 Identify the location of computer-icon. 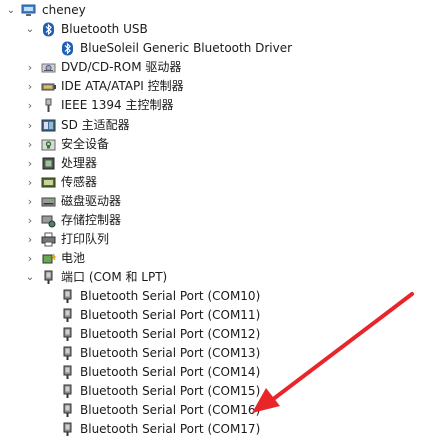
(28, 10).